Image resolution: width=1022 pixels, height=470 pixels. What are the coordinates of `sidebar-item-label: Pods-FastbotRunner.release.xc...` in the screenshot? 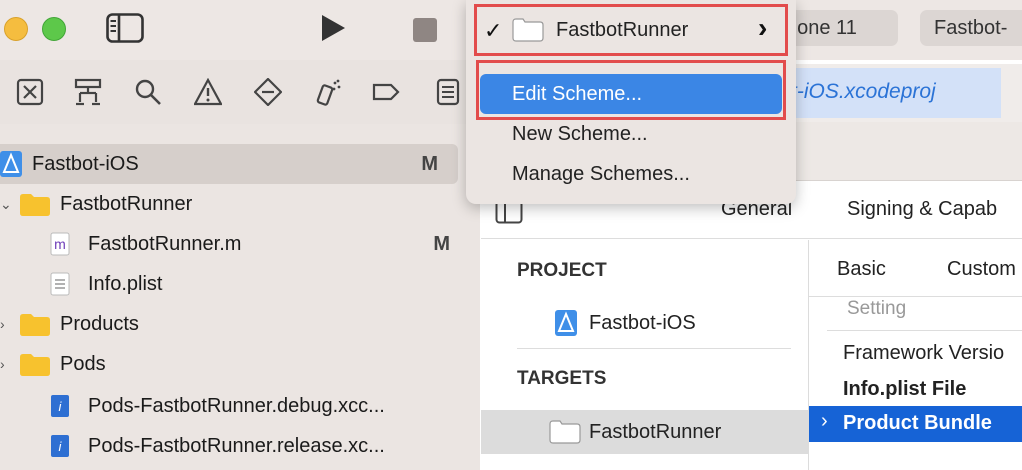 It's located at (236, 446).